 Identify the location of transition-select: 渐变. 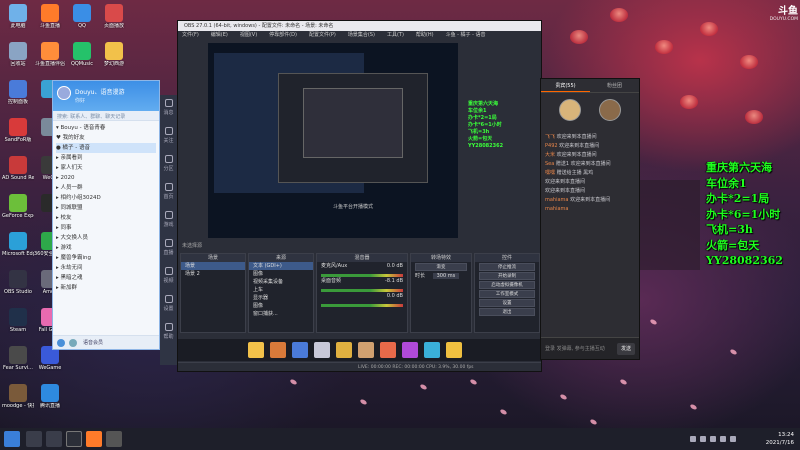
(441, 267).